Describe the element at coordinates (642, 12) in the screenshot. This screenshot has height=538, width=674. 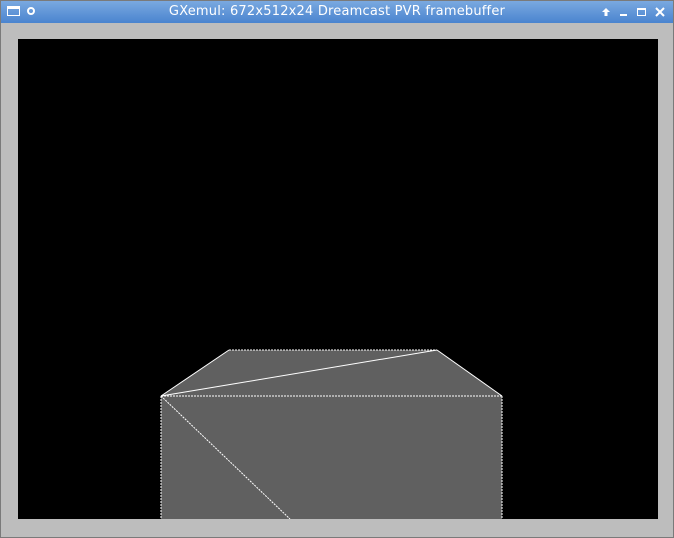
I see `maximize-icon` at that location.